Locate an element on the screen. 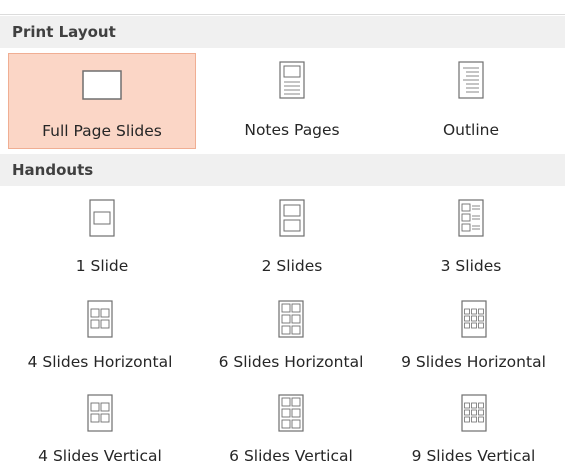 The width and height of the screenshot is (565, 474). outline-option: Outline is located at coordinates (471, 101).